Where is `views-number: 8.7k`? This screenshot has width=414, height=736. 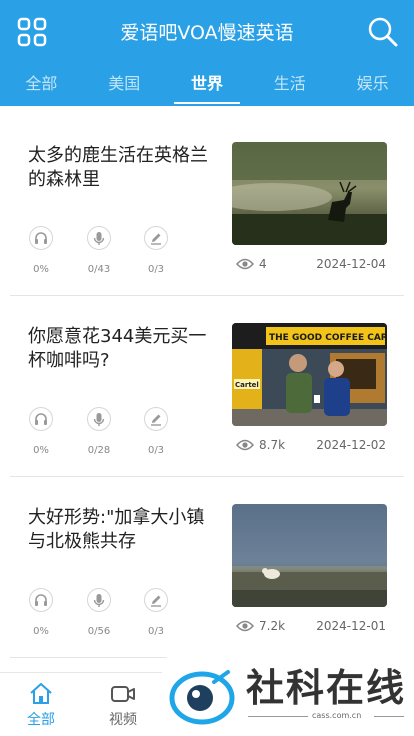 views-number: 8.7k is located at coordinates (272, 445).